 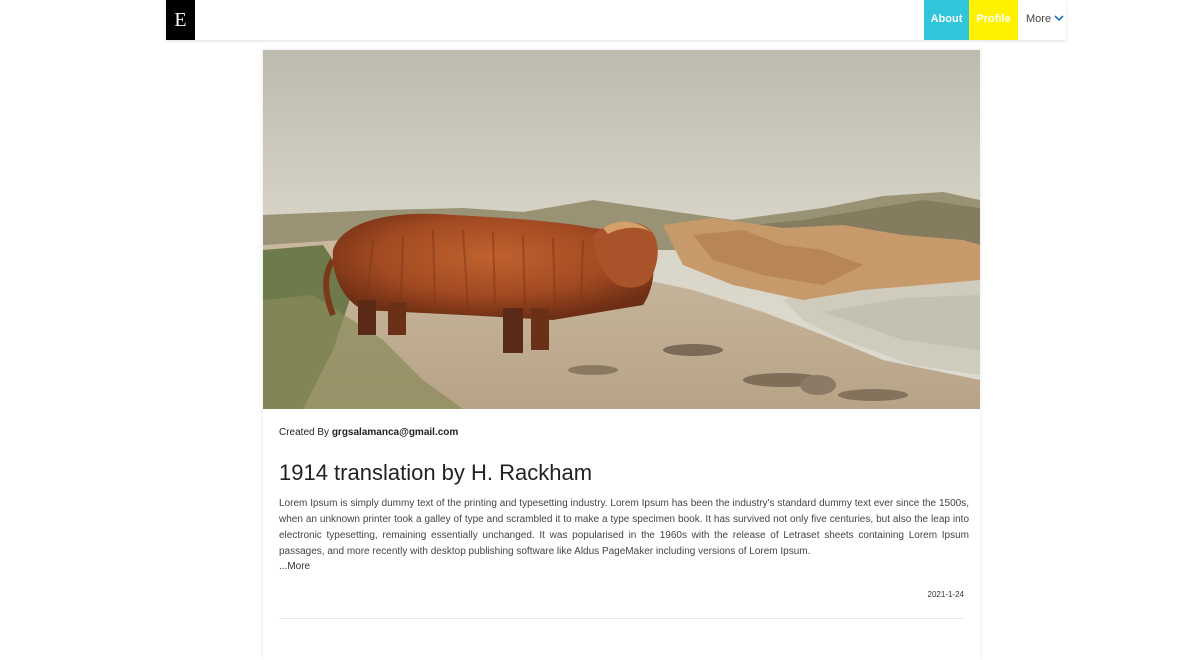 I want to click on post-date: 2021-1-24, so click(x=945, y=594).